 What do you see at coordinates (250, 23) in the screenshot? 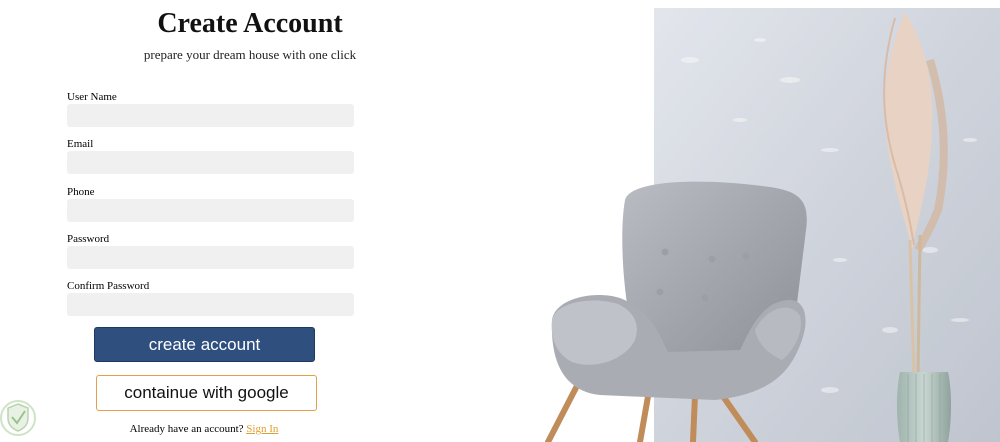
I see `page-title: Create Account` at bounding box center [250, 23].